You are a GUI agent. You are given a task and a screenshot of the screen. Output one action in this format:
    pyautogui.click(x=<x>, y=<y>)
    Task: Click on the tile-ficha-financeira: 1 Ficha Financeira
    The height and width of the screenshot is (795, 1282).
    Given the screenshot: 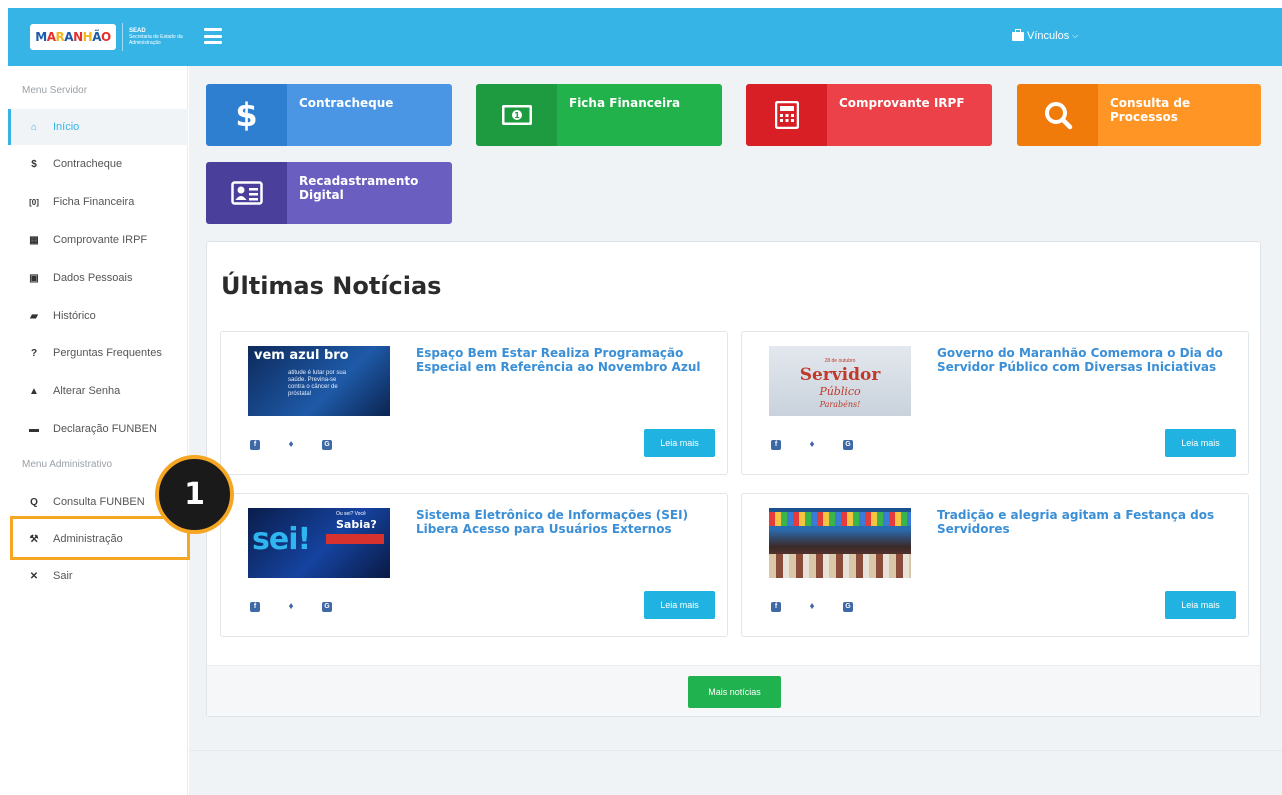 What is the action you would take?
    pyautogui.click(x=599, y=115)
    